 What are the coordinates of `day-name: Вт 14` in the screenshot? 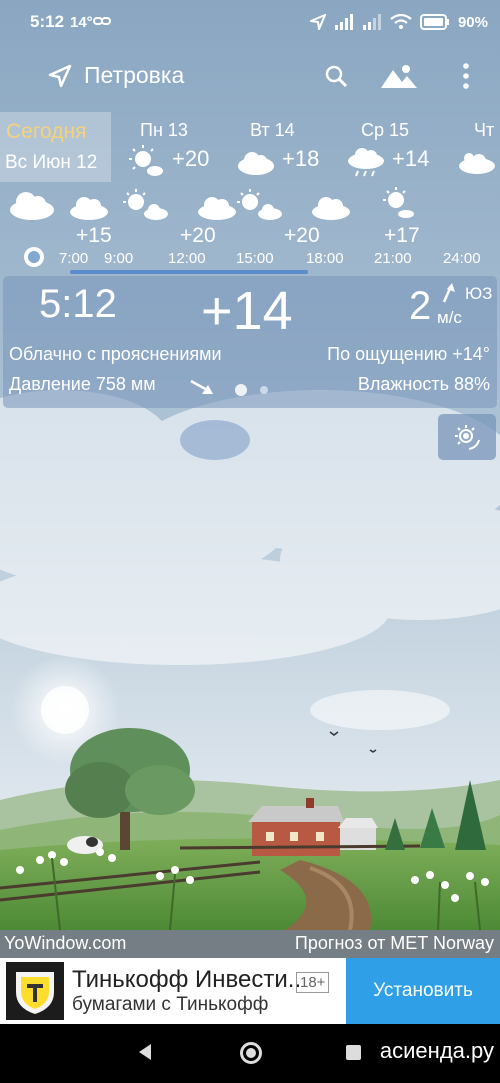 It's located at (272, 130).